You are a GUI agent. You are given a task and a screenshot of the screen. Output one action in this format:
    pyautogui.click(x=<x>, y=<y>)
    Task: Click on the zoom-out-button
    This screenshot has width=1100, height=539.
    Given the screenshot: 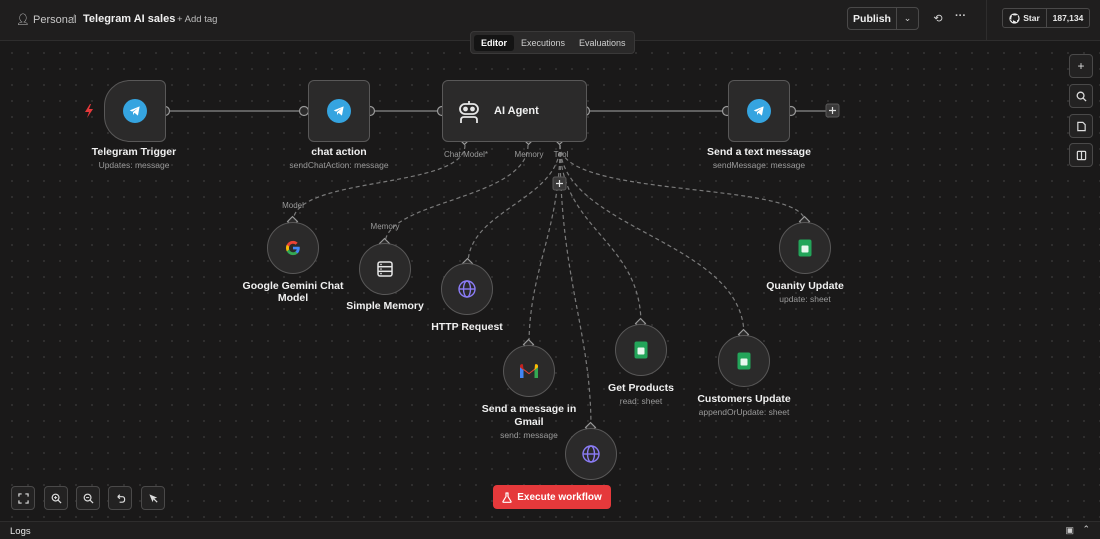 What is the action you would take?
    pyautogui.click(x=88, y=498)
    